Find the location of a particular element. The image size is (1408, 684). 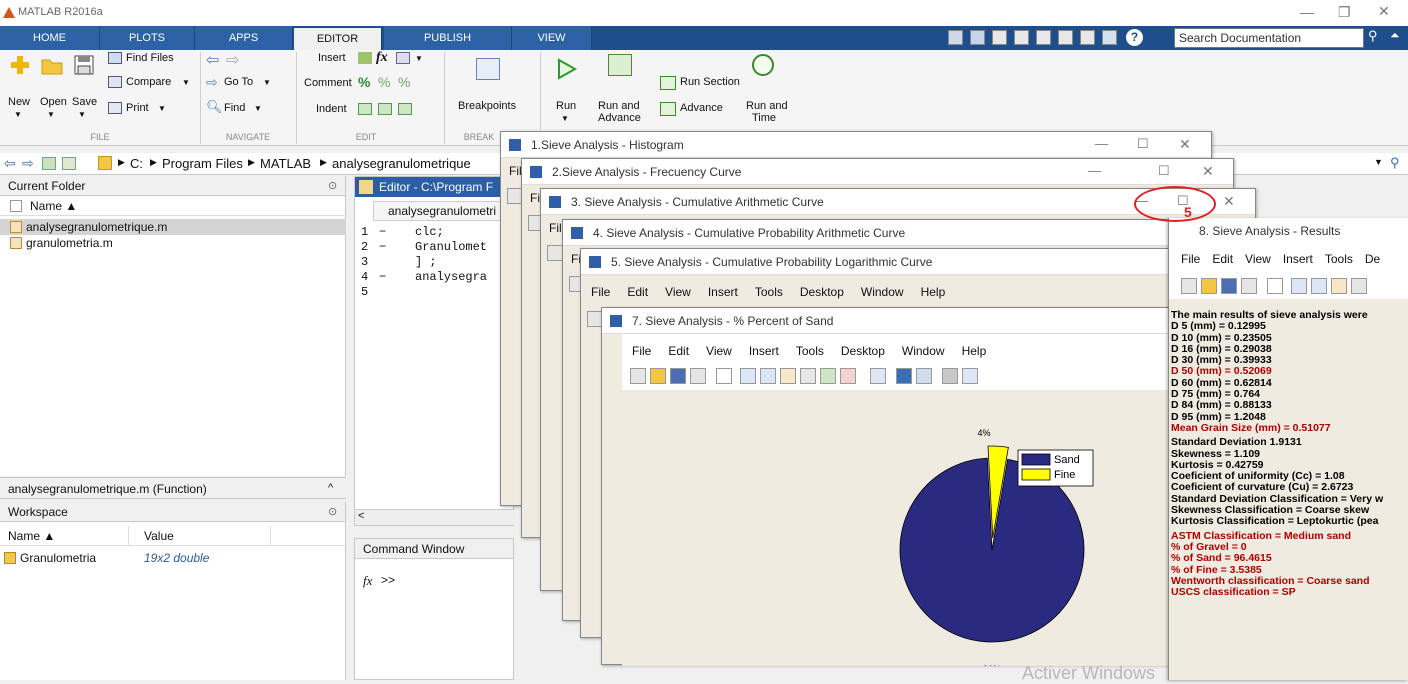

goto-button: Go To is located at coordinates (238, 82).